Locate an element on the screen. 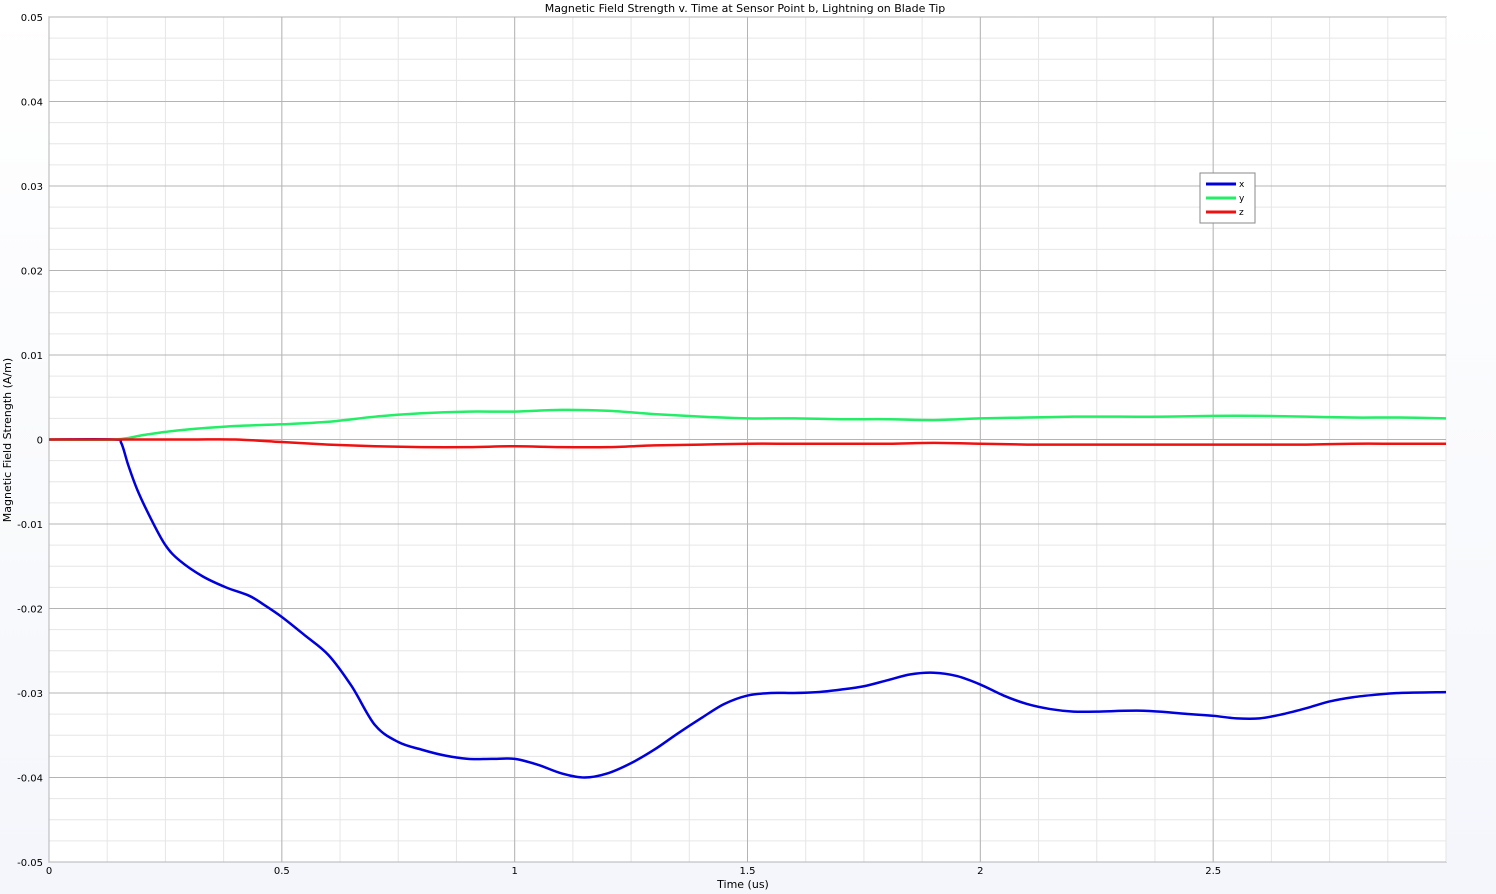 Image resolution: width=1496 pixels, height=894 pixels. x-tick-label: 0 is located at coordinates (49, 871).